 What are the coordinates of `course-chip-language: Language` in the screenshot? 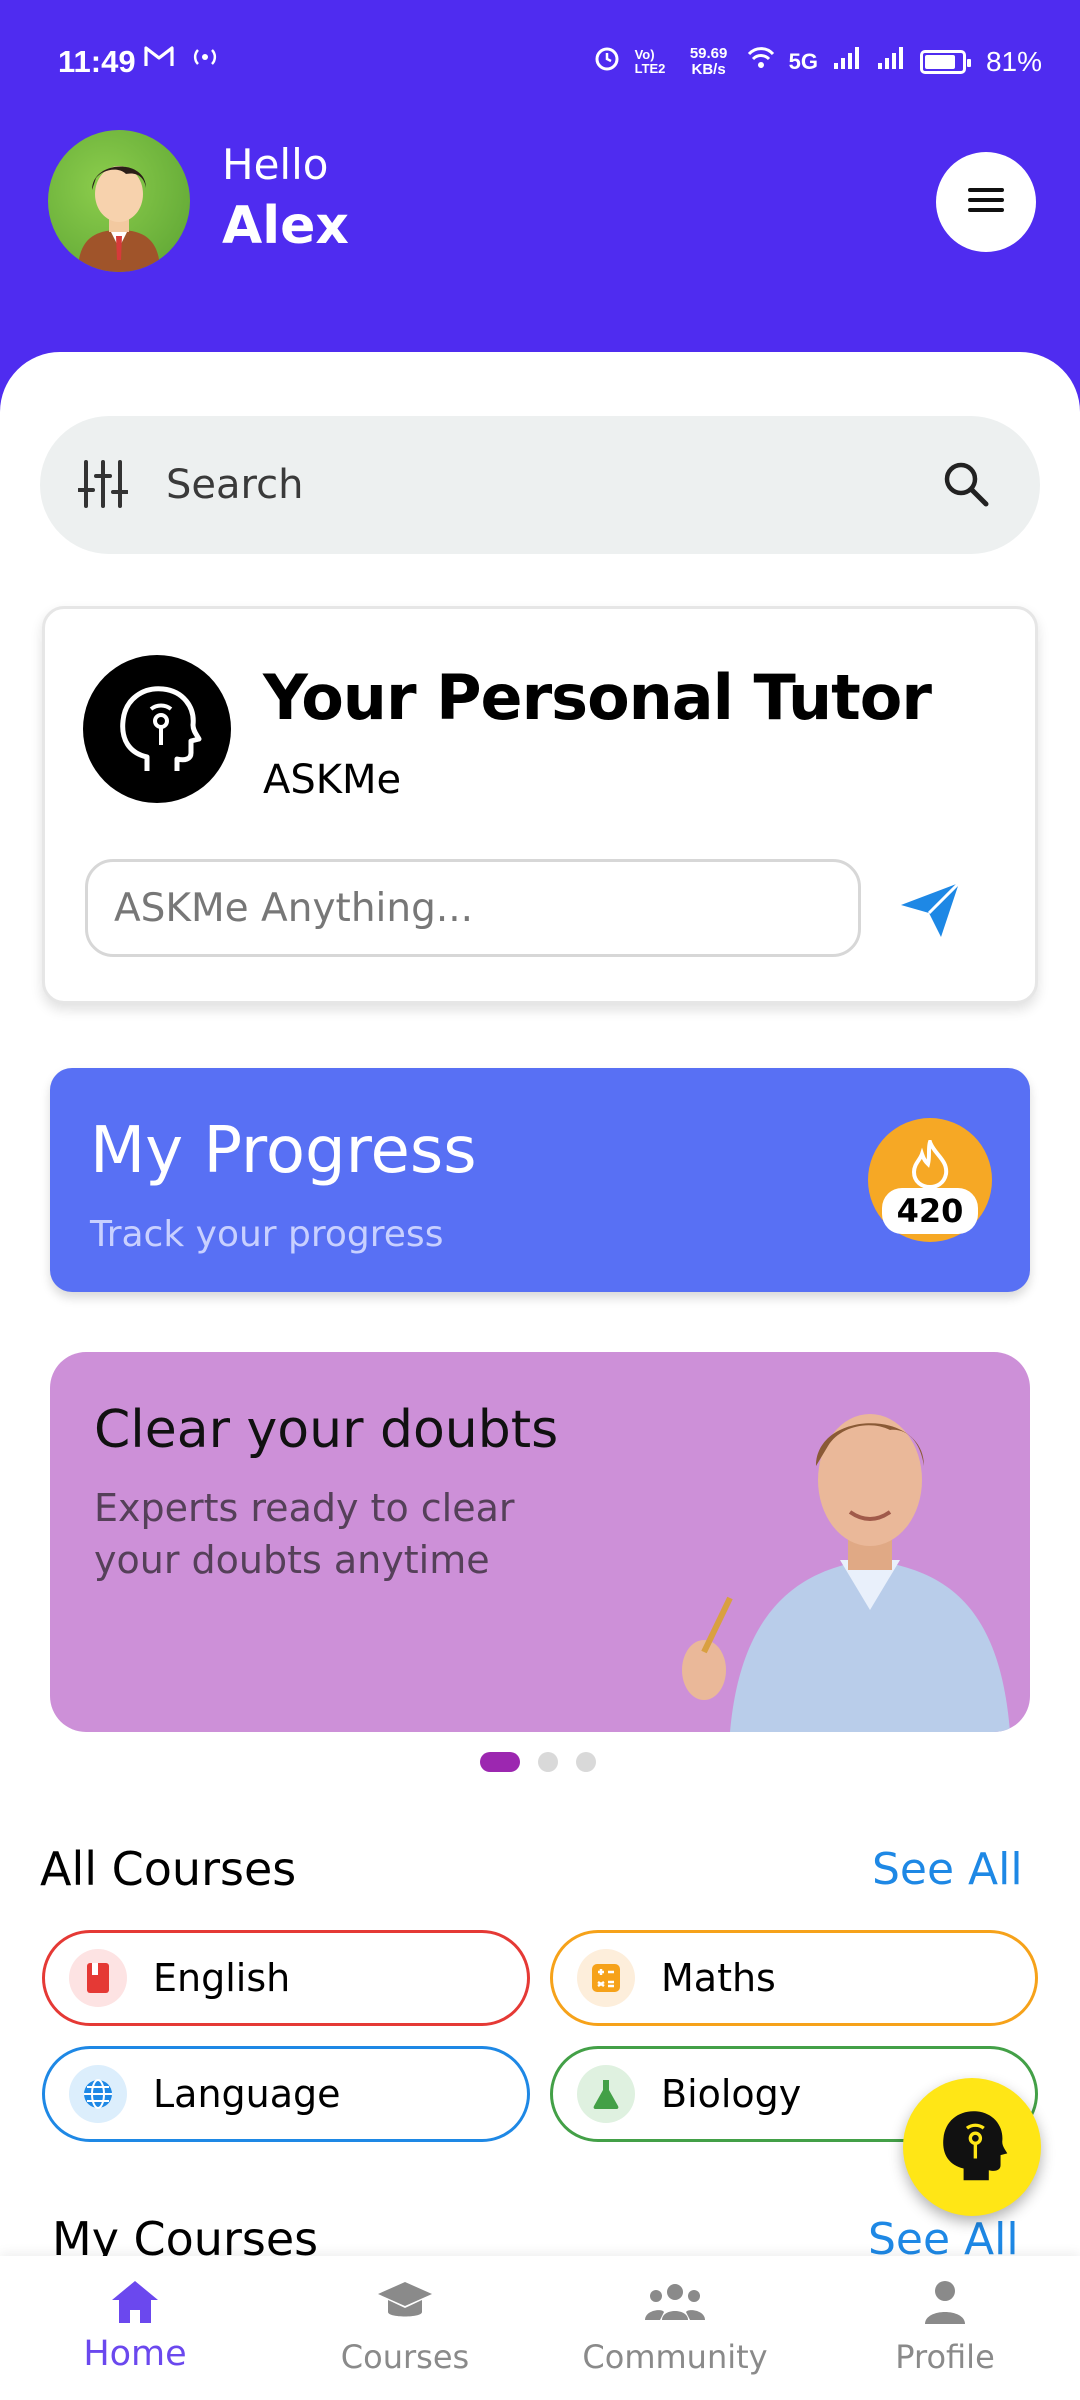 It's located at (286, 2094).